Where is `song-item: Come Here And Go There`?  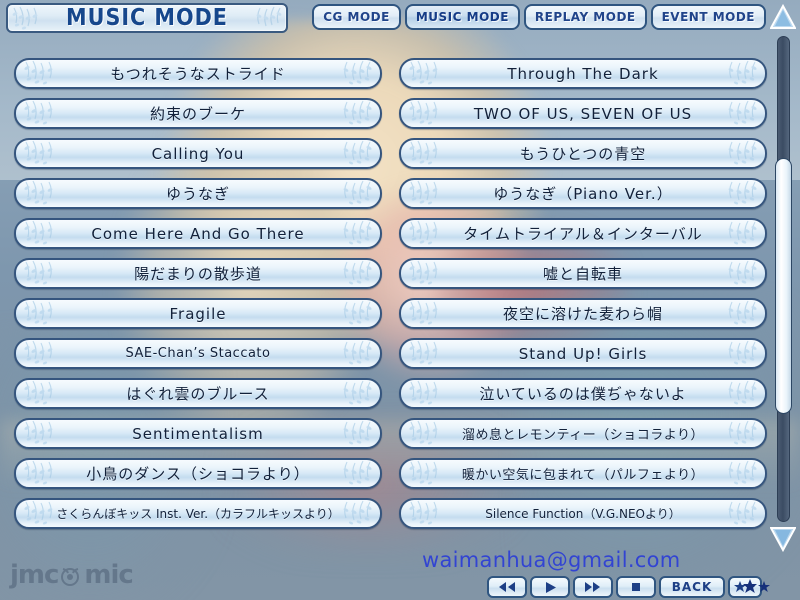
song-item: Come Here And Go There is located at coordinates (198, 233).